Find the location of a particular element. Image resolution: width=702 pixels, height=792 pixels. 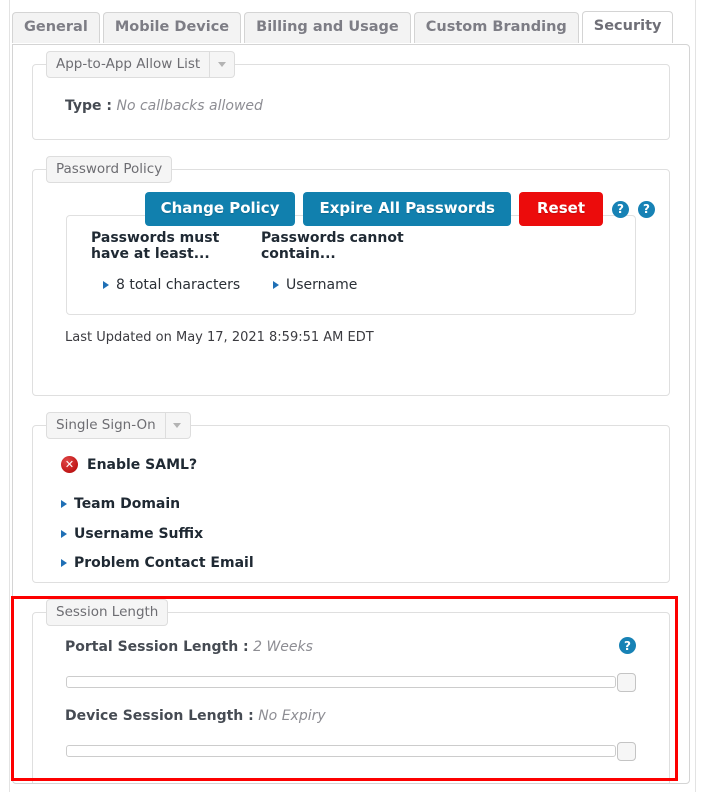

portal-session-length-row: Portal Session Length : 2 Weeks is located at coordinates (189, 647).